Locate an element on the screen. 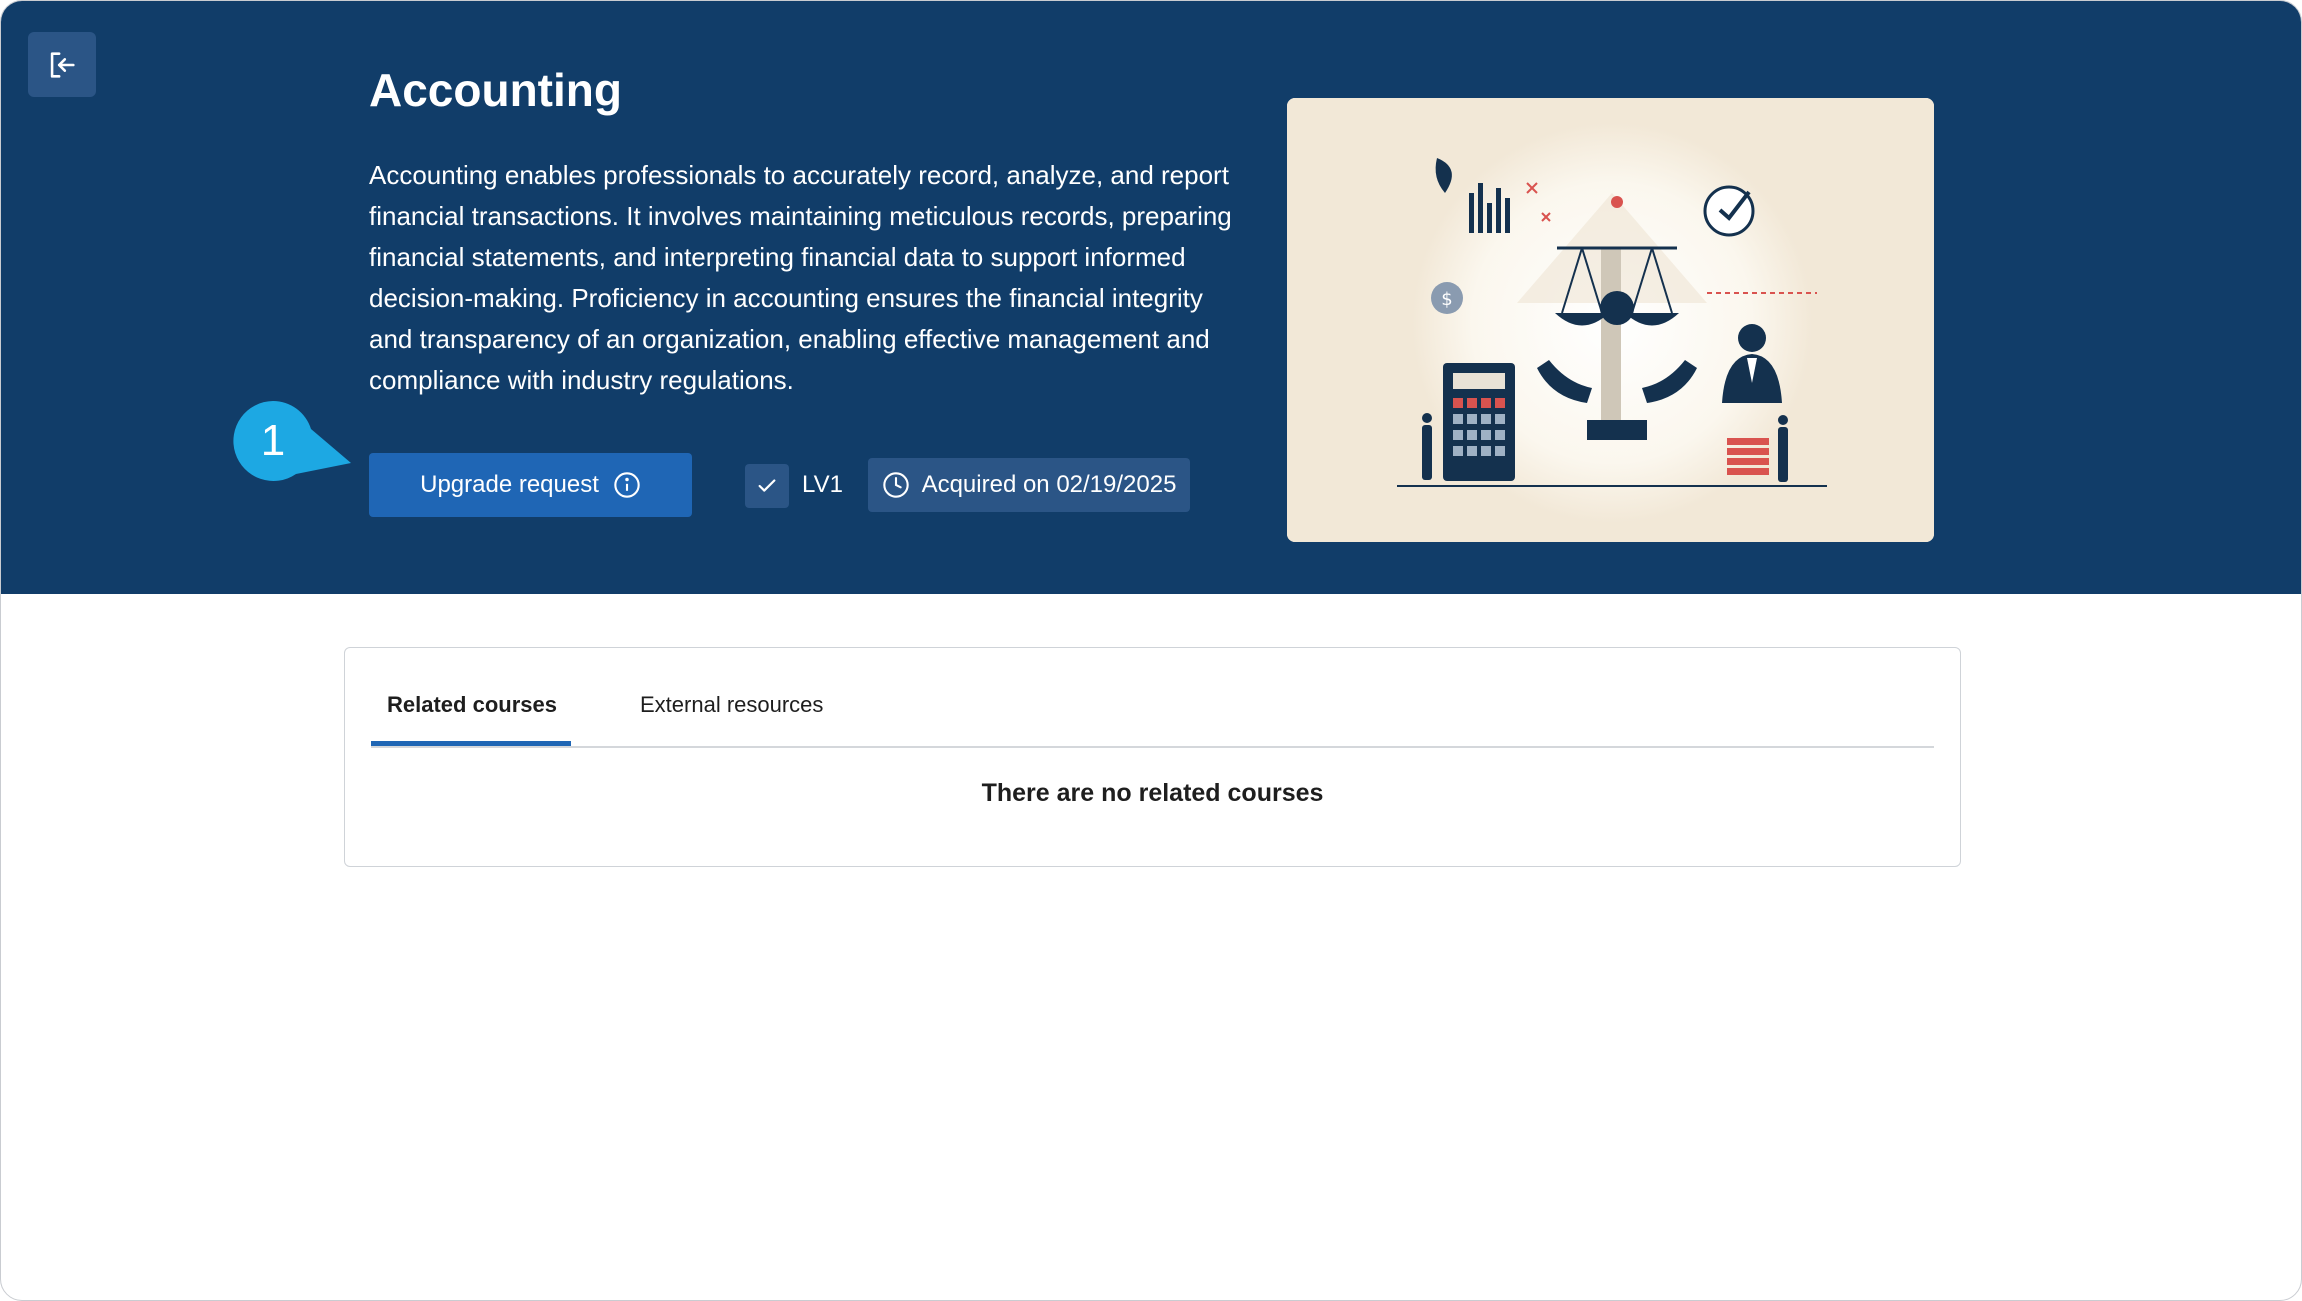 This screenshot has width=2302, height=1301. skill-illustration: $ is located at coordinates (1610, 320).